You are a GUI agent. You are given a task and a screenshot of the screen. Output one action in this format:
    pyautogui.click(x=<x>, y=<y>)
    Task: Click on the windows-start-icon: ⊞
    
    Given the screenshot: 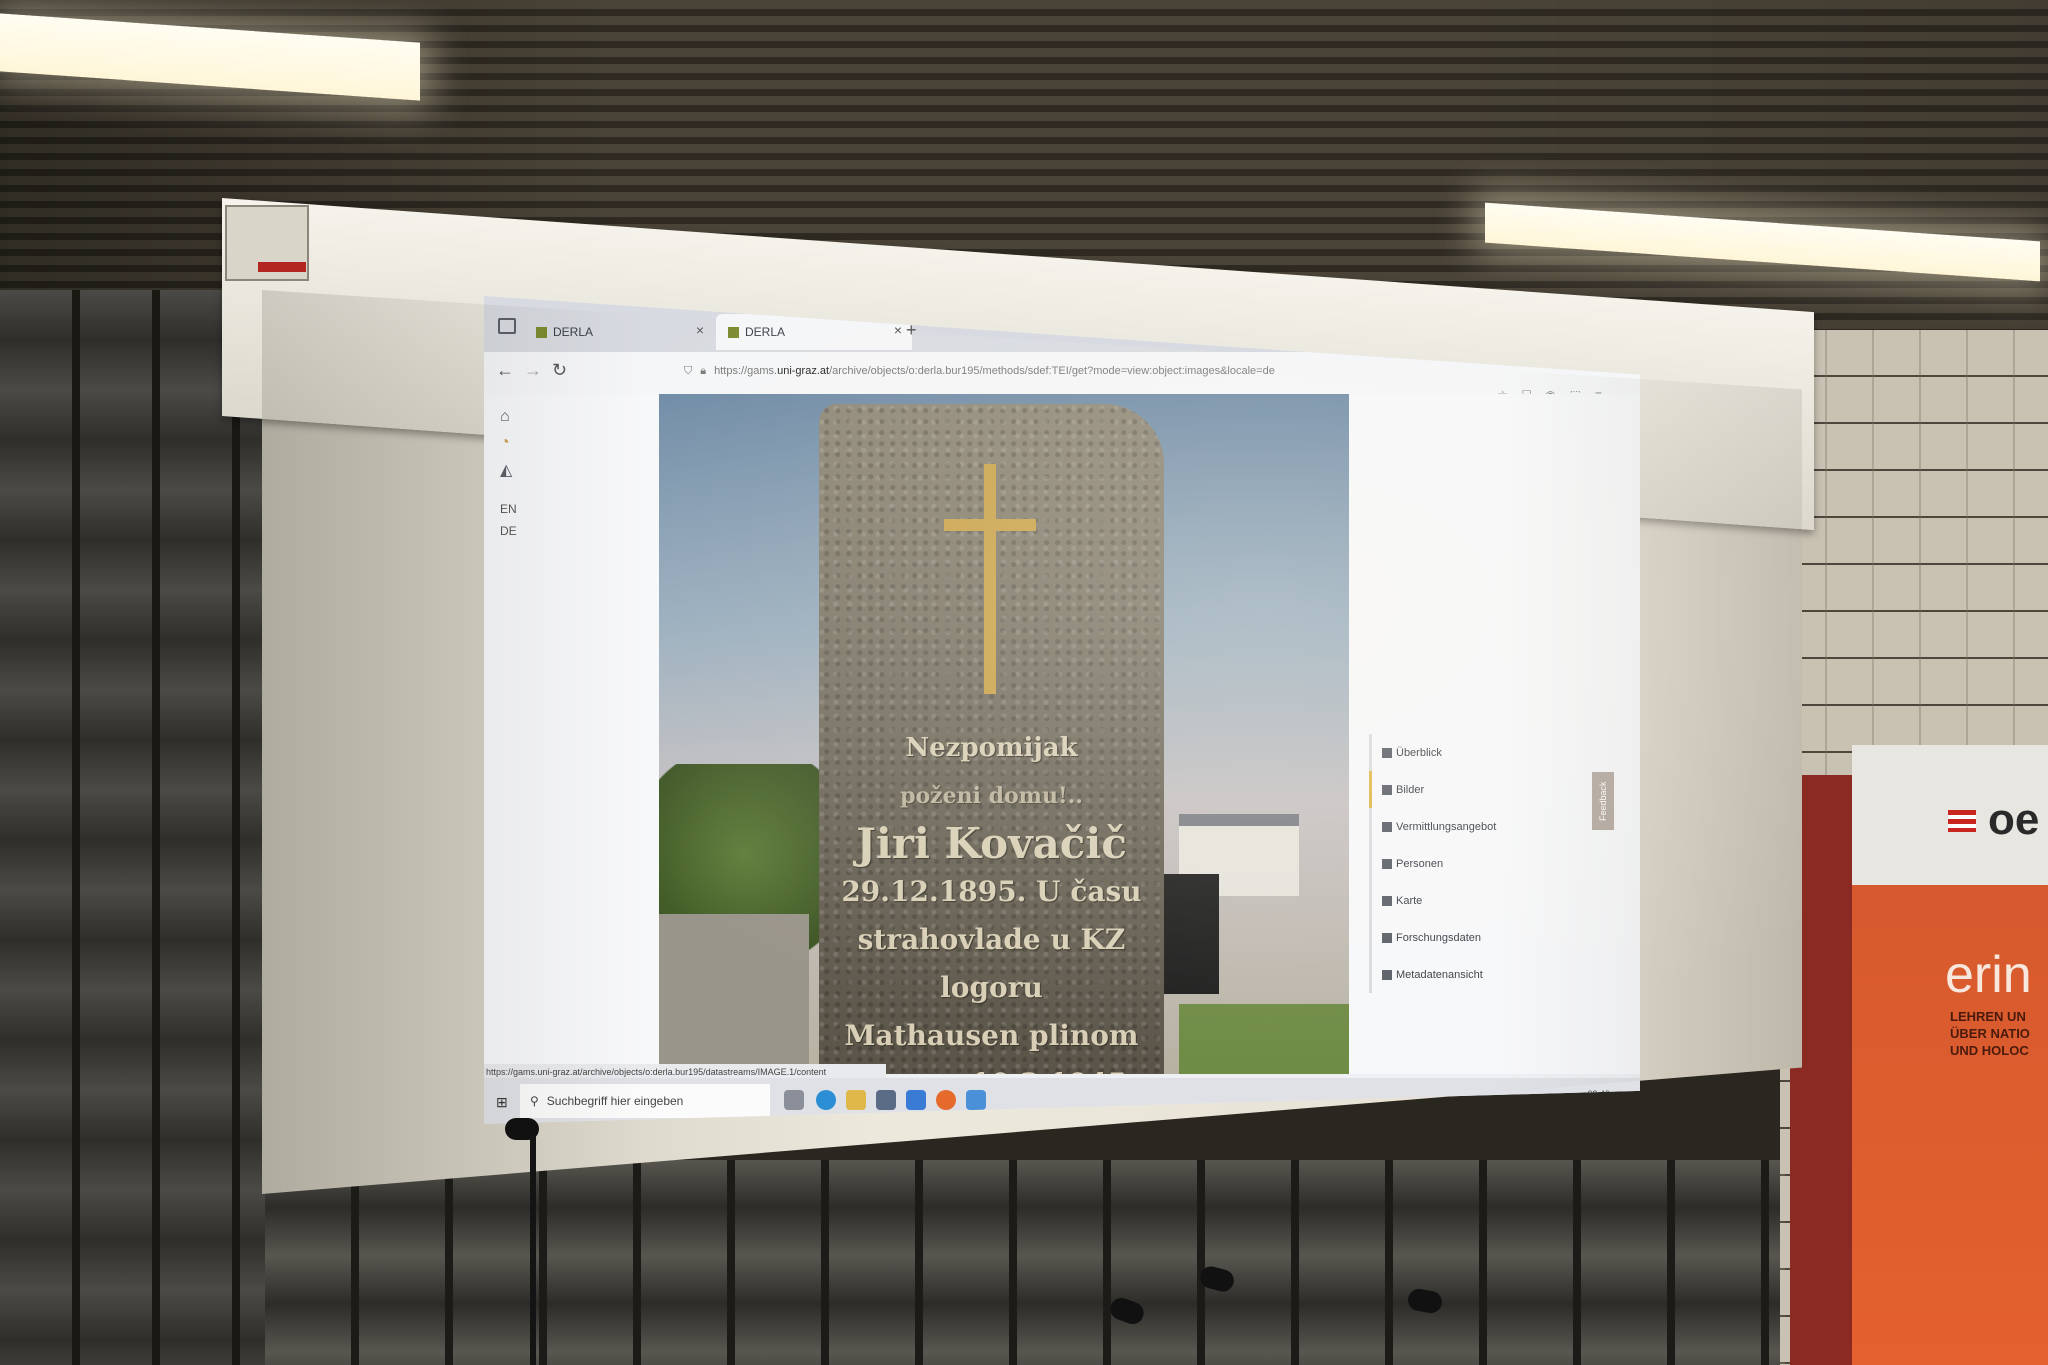 What is the action you would take?
    pyautogui.click(x=502, y=1102)
    